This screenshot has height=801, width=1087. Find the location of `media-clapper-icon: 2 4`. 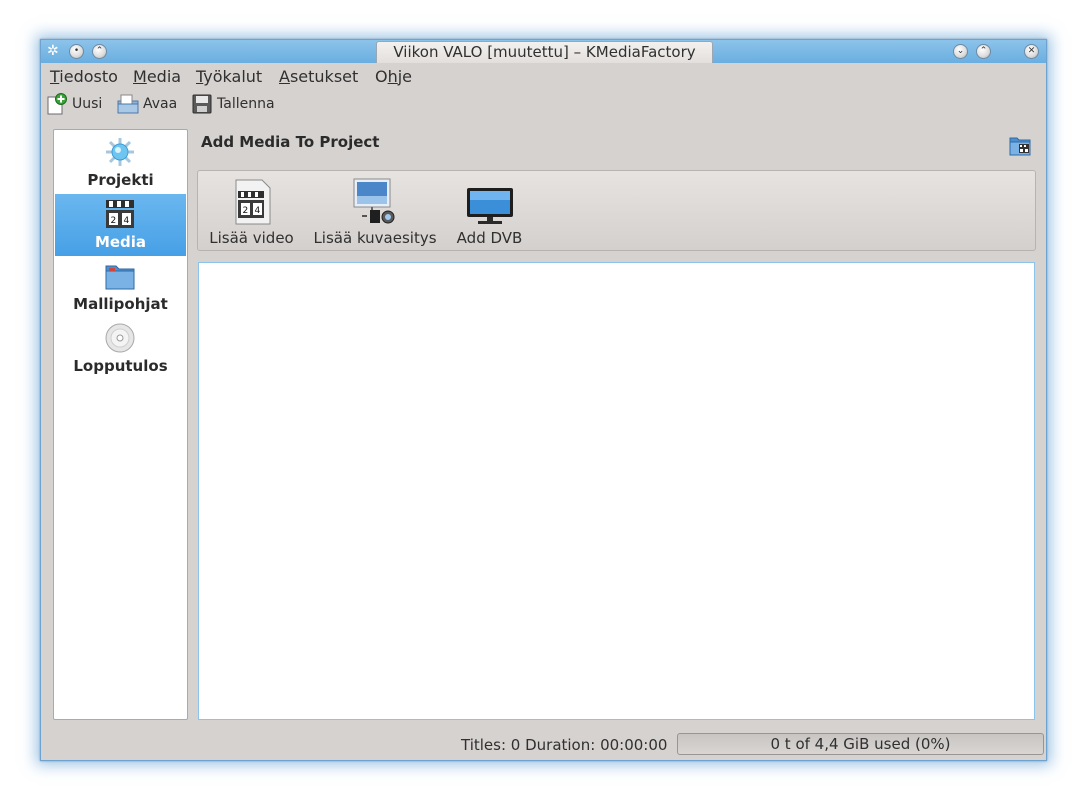

media-clapper-icon: 2 4 is located at coordinates (120, 214).